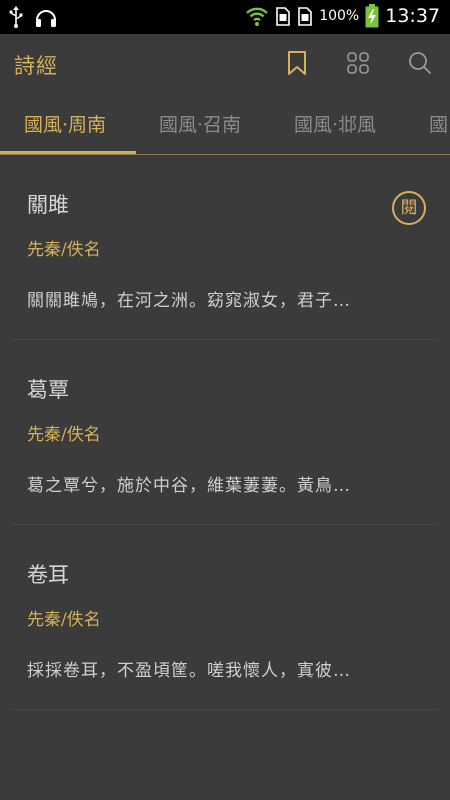 This screenshot has height=800, width=450. What do you see at coordinates (36, 66) in the screenshot?
I see `app-title: 詩經` at bounding box center [36, 66].